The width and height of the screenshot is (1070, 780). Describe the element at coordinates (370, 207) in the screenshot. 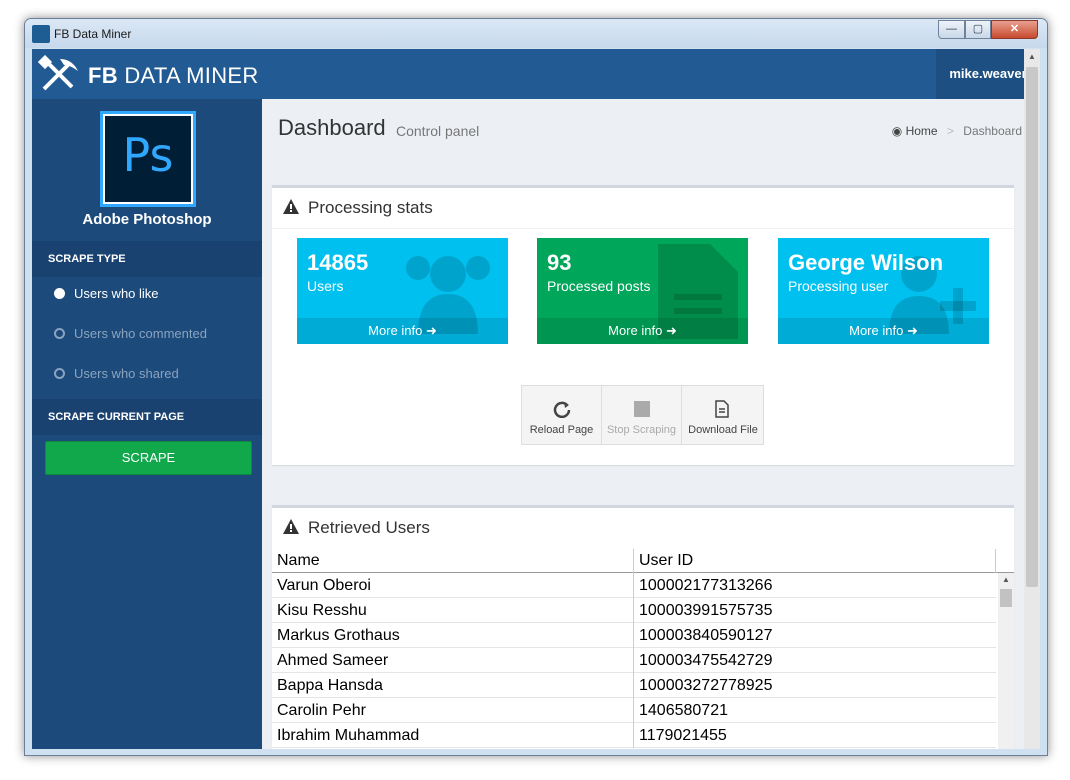

I see `stats-box-title: Processing stats` at that location.